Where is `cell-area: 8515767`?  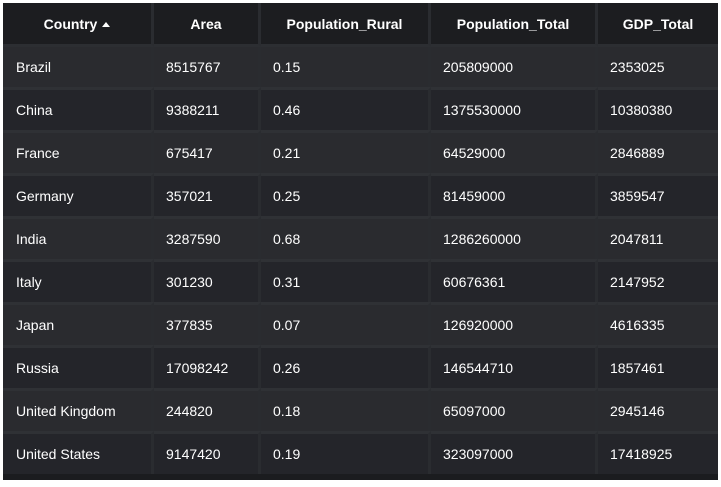 cell-area: 8515767 is located at coordinates (207, 67).